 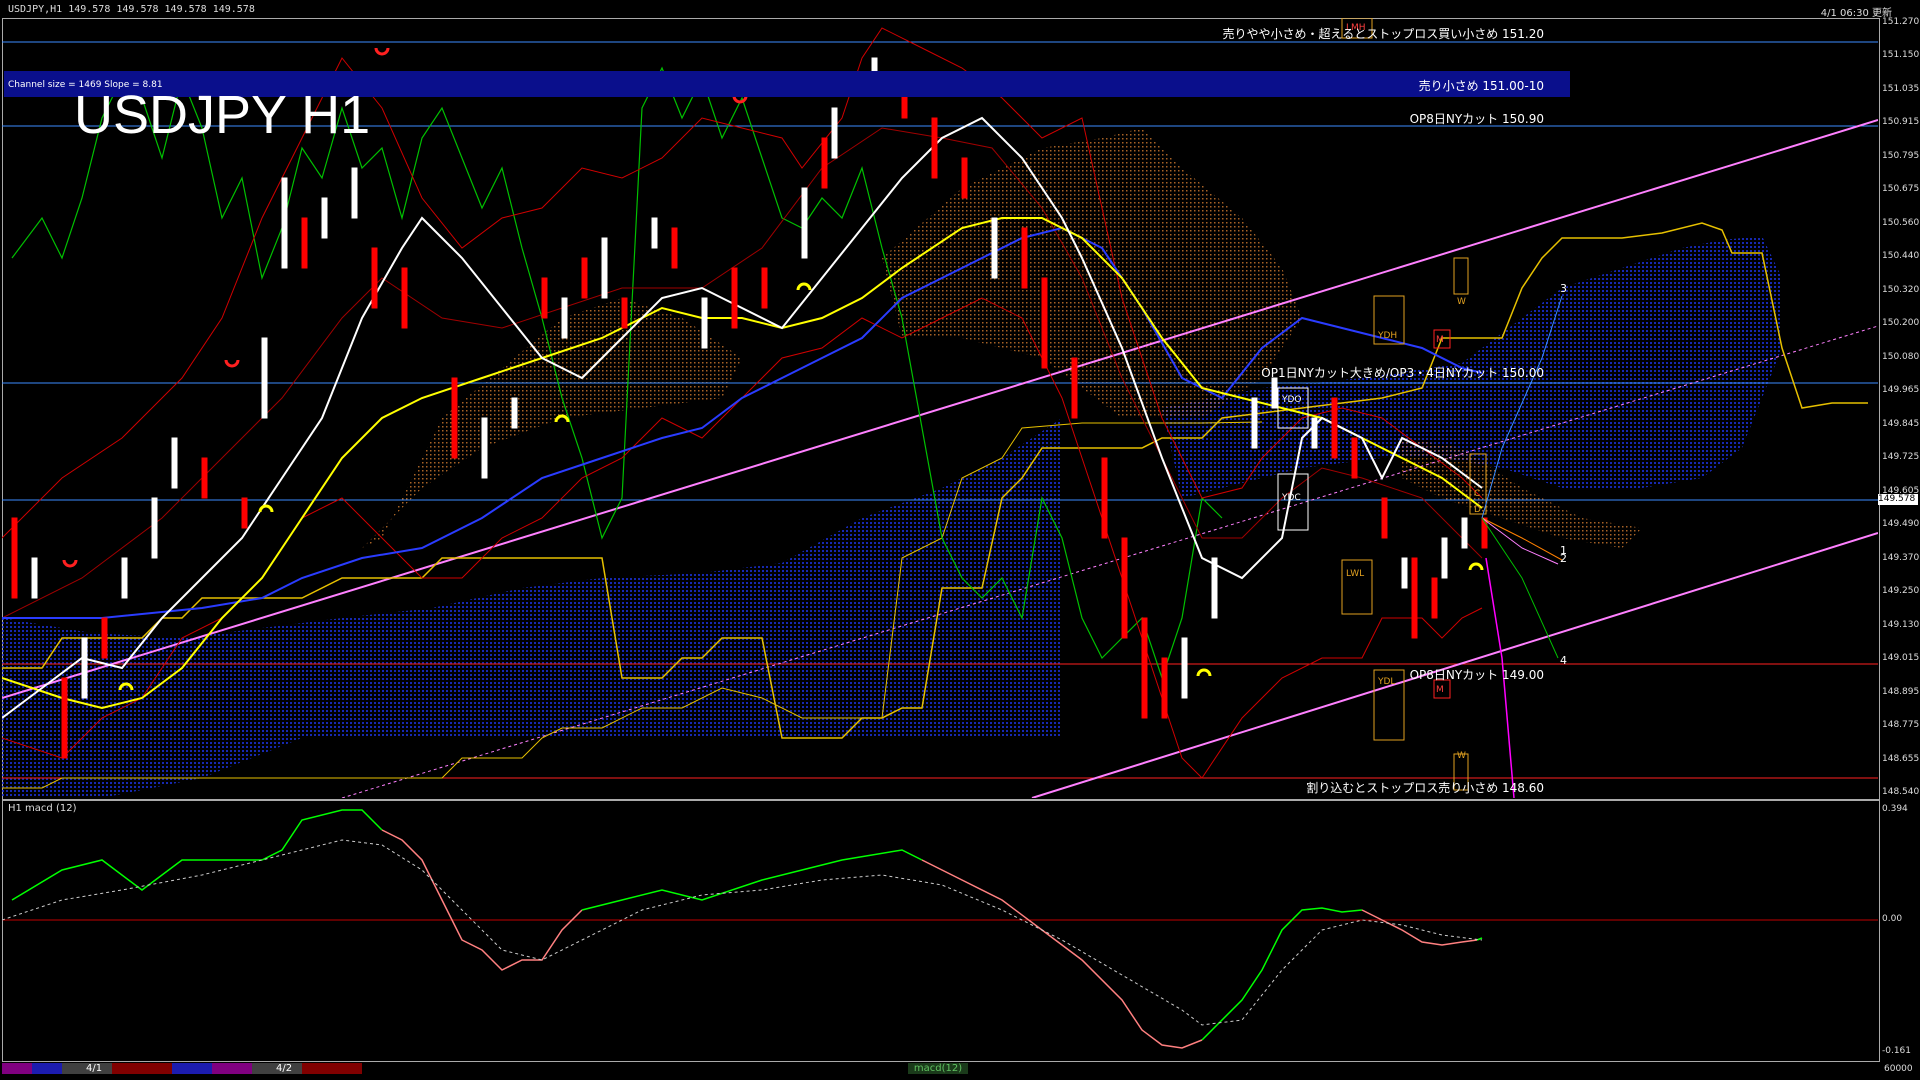 What do you see at coordinates (1440, 340) in the screenshot?
I see `box-label-m1: M` at bounding box center [1440, 340].